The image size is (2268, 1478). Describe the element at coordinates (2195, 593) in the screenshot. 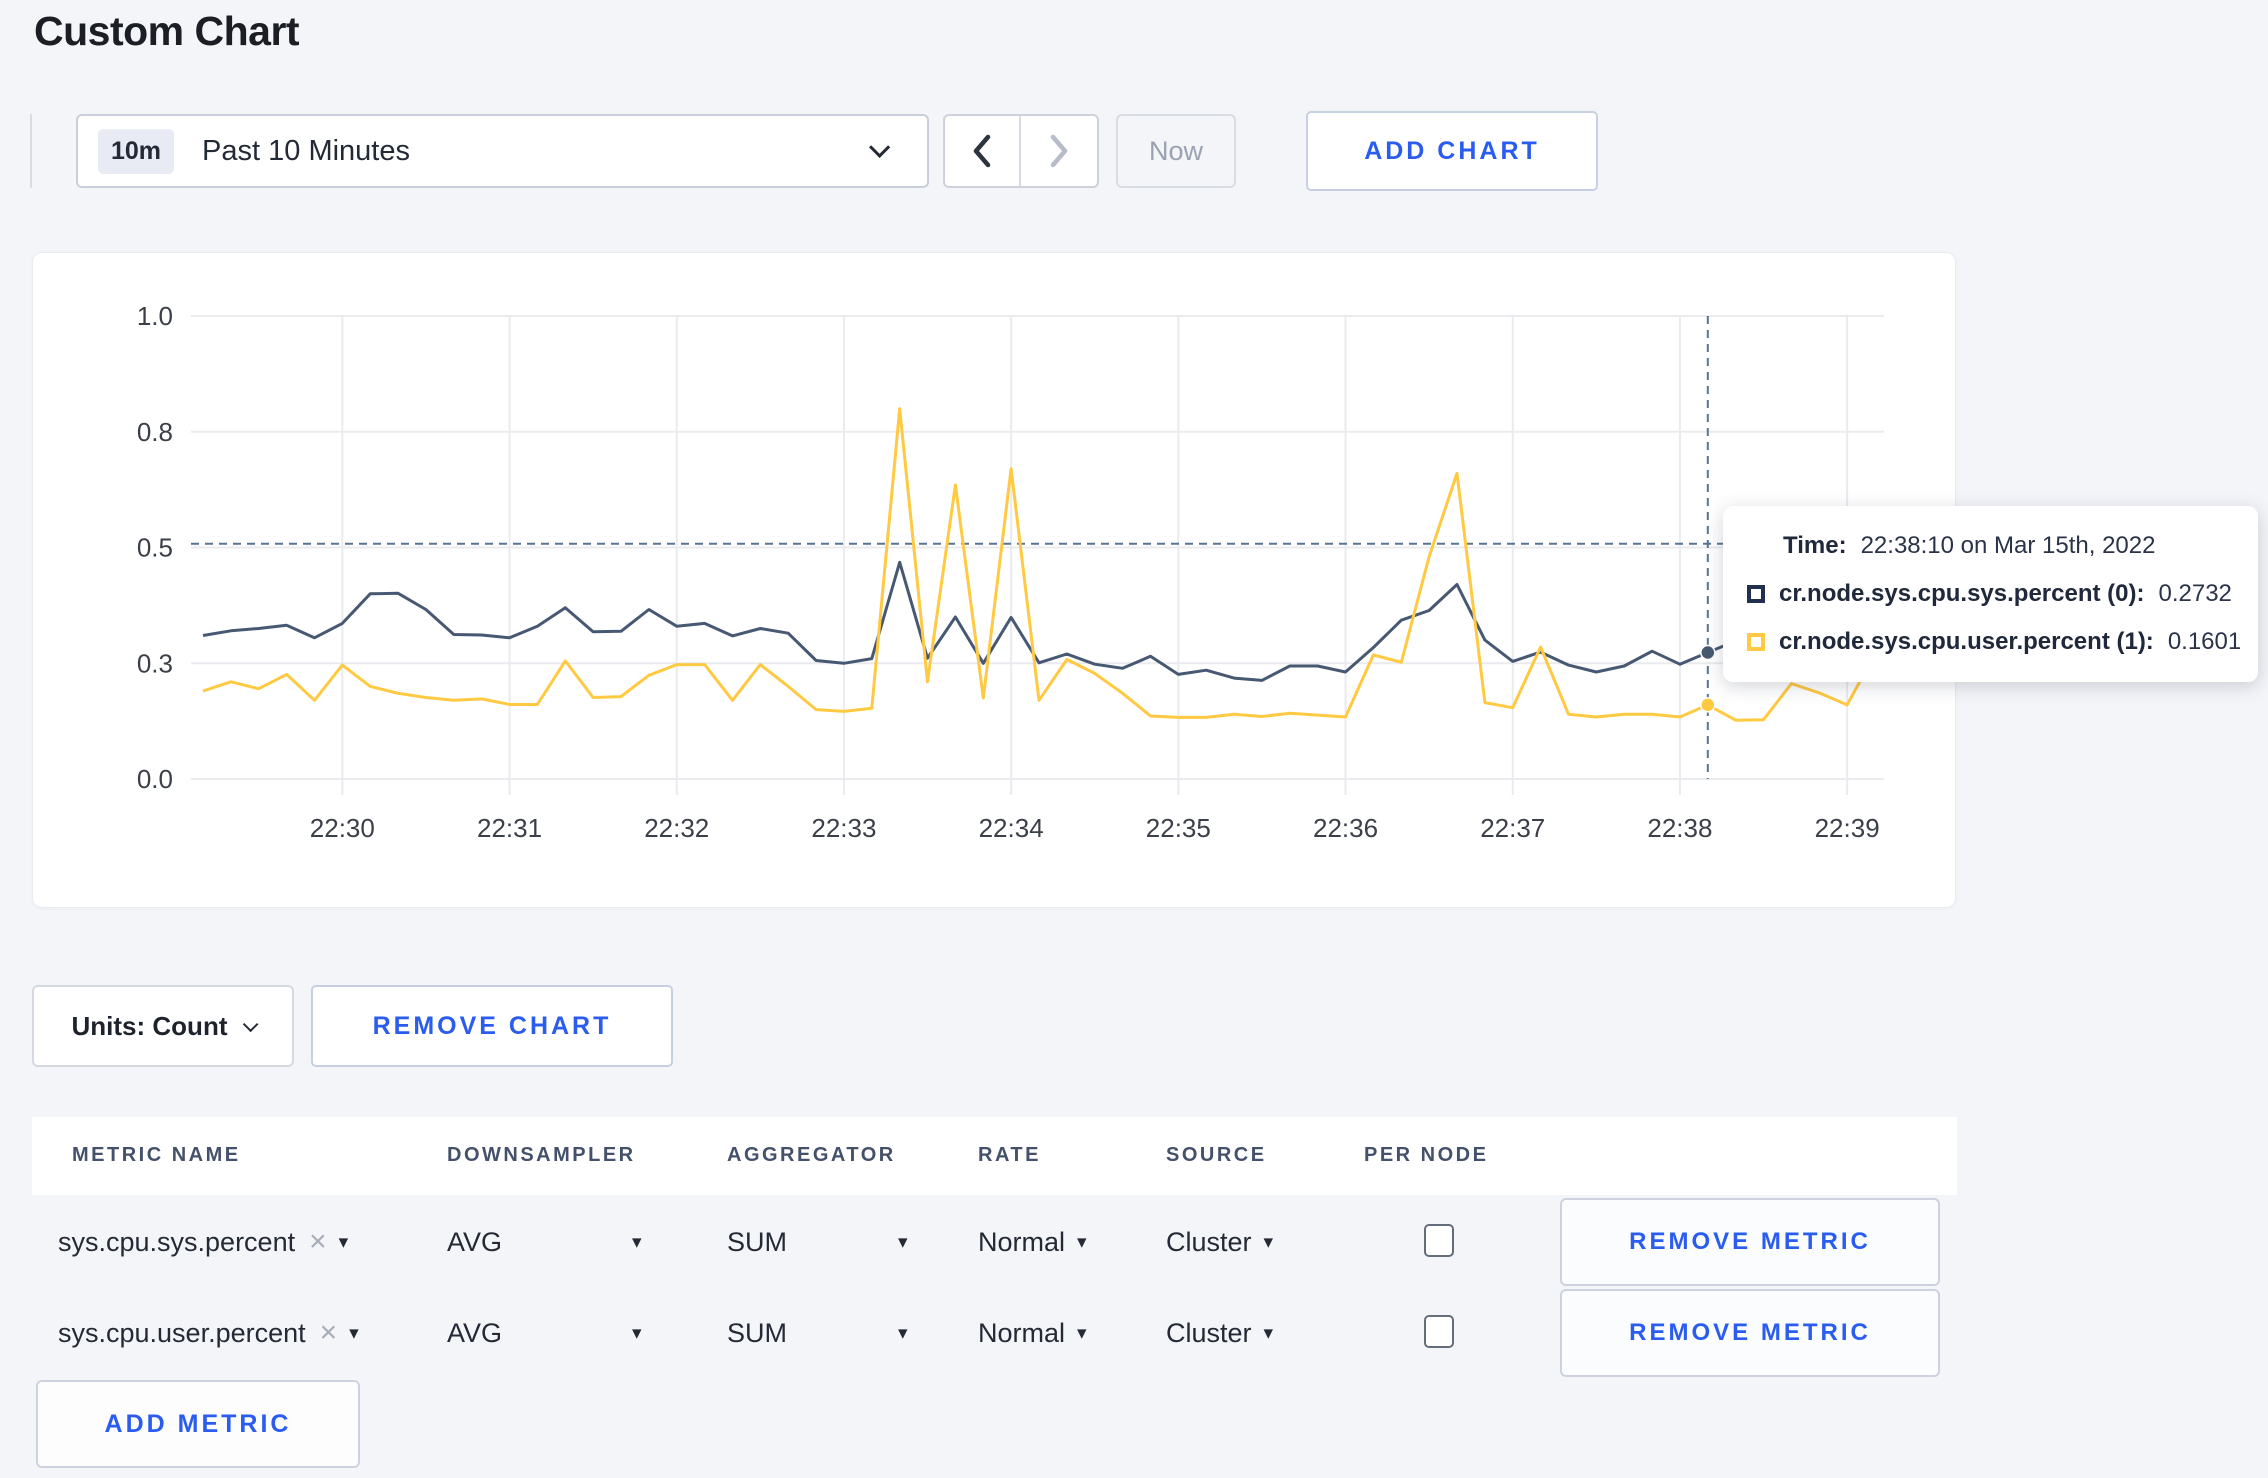

I see `tooltip-series-value: 0.2732` at that location.